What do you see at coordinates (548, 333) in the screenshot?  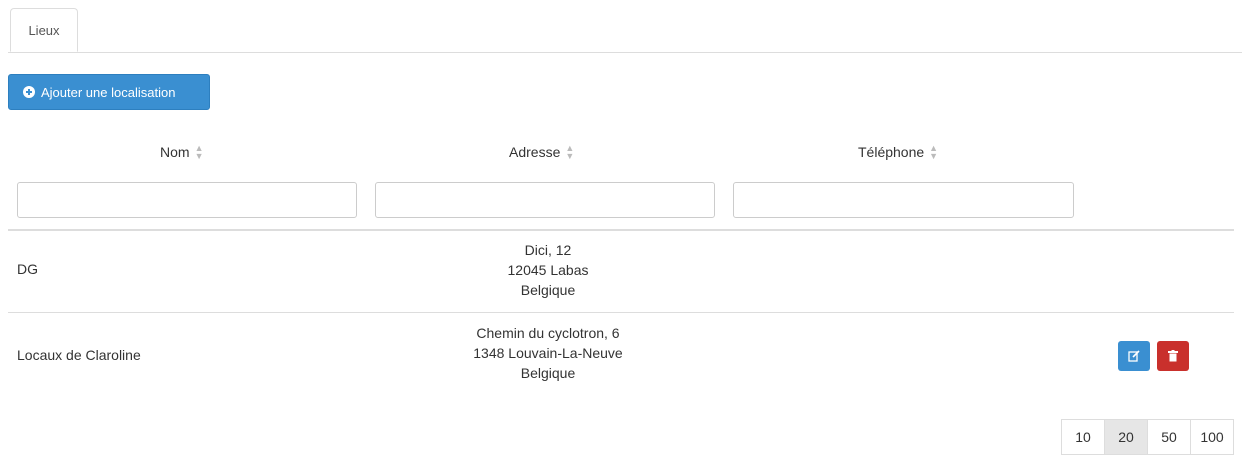 I see `address-line: Chemin du cyclotron, 6` at bounding box center [548, 333].